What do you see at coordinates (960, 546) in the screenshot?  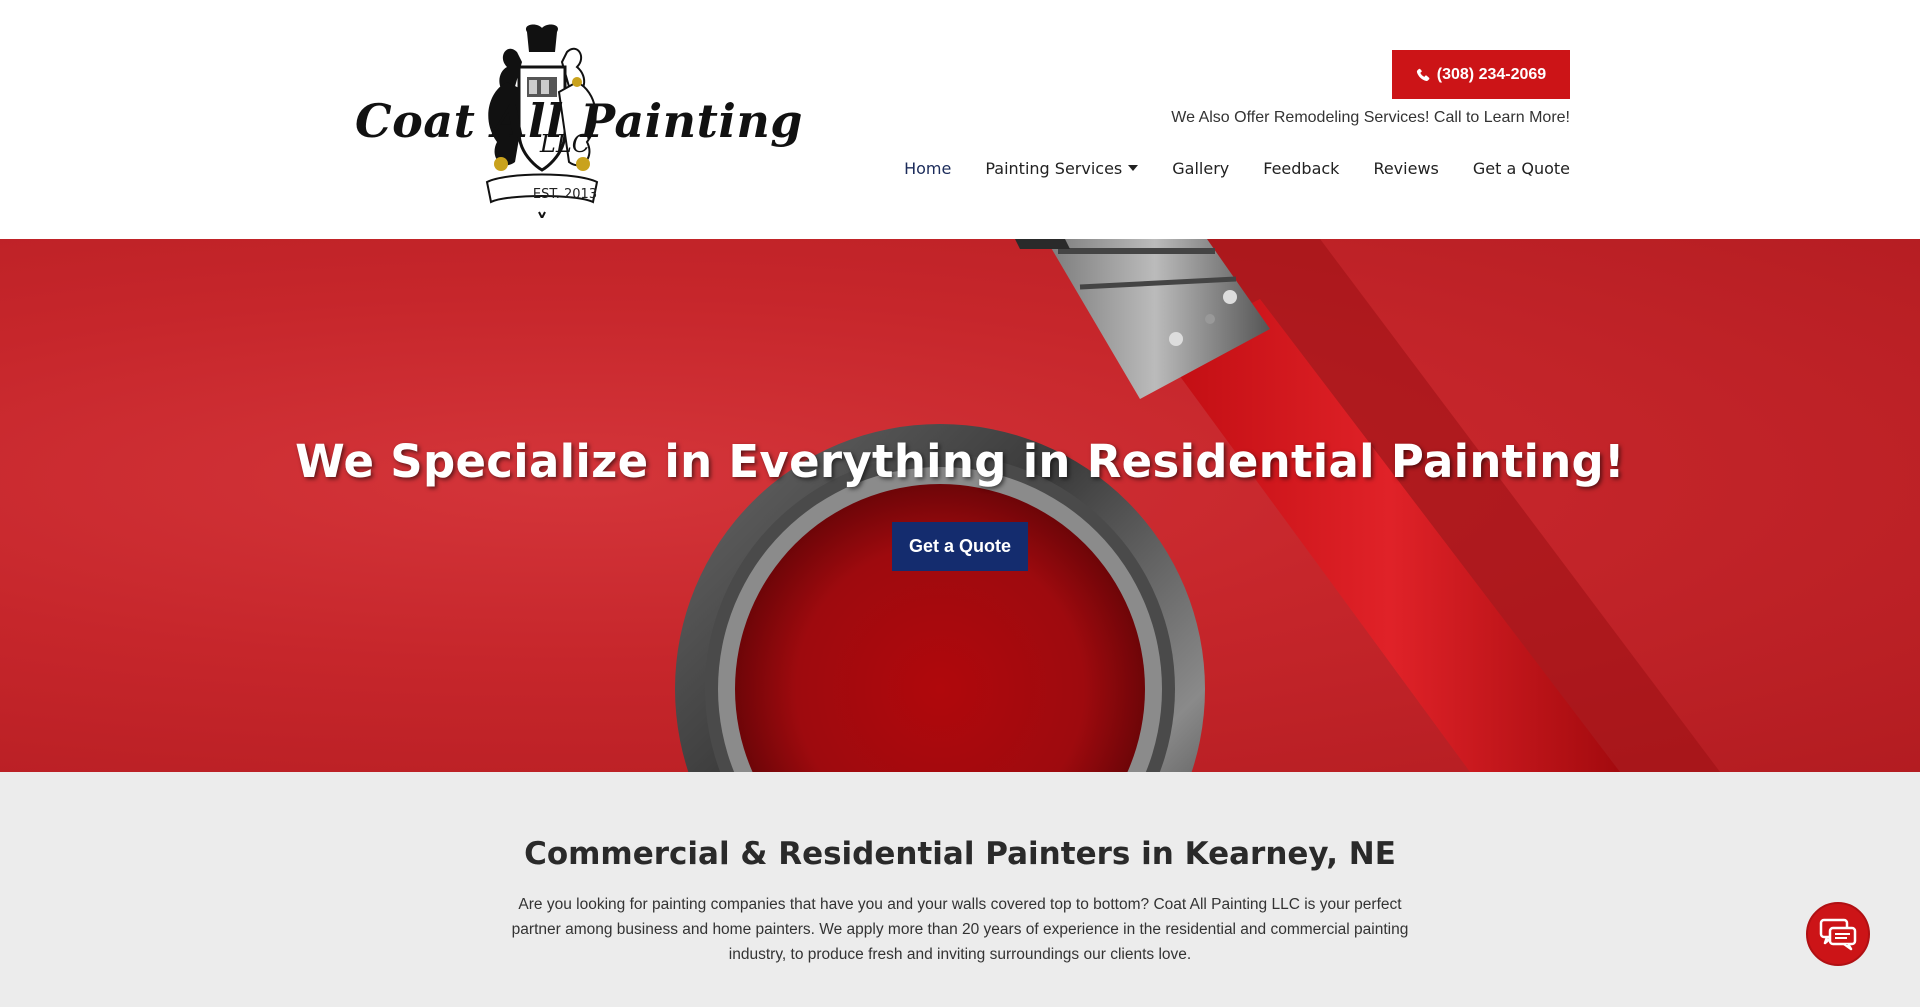 I see `hero-get-a-quote-button: Get a Quote` at bounding box center [960, 546].